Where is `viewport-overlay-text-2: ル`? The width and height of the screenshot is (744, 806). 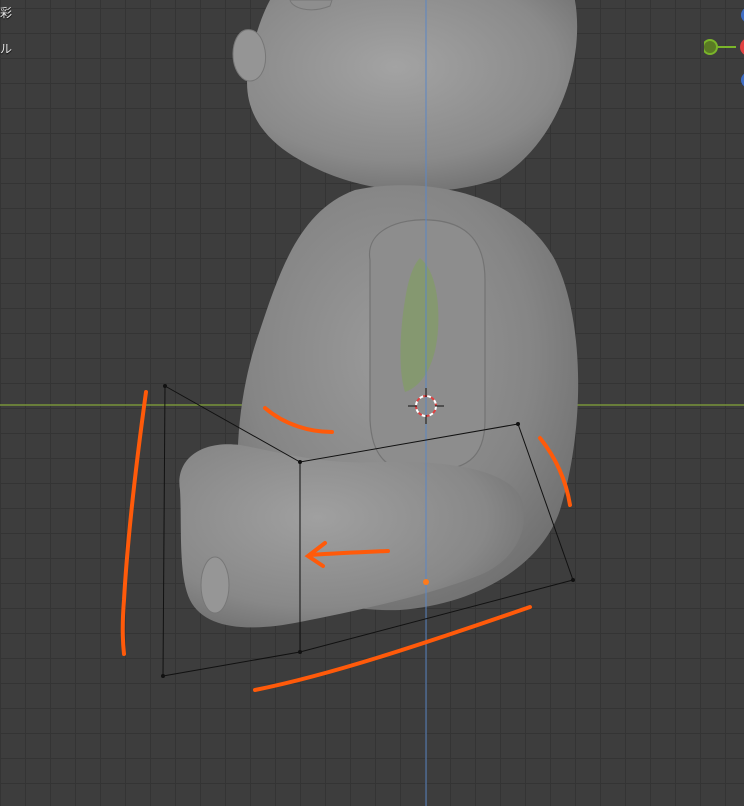
viewport-overlay-text-2: ル is located at coordinates (6, 49).